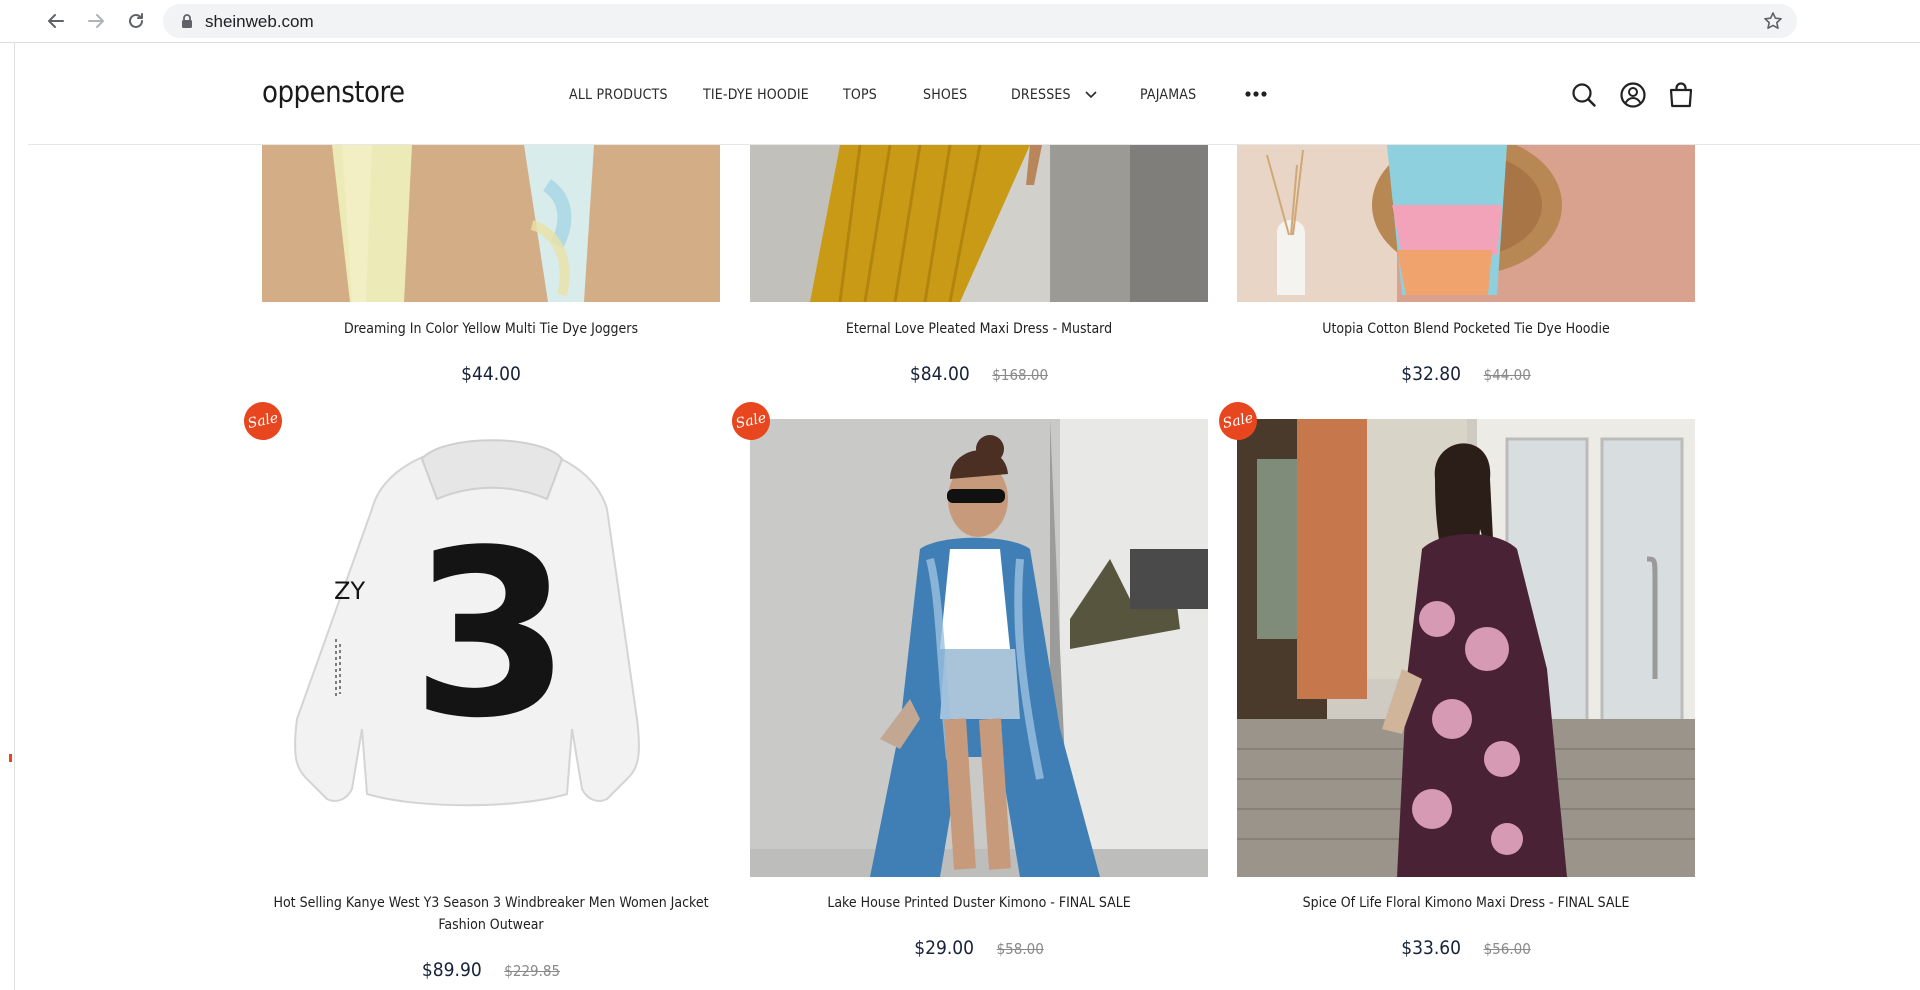  I want to click on account-icon, so click(1633, 95).